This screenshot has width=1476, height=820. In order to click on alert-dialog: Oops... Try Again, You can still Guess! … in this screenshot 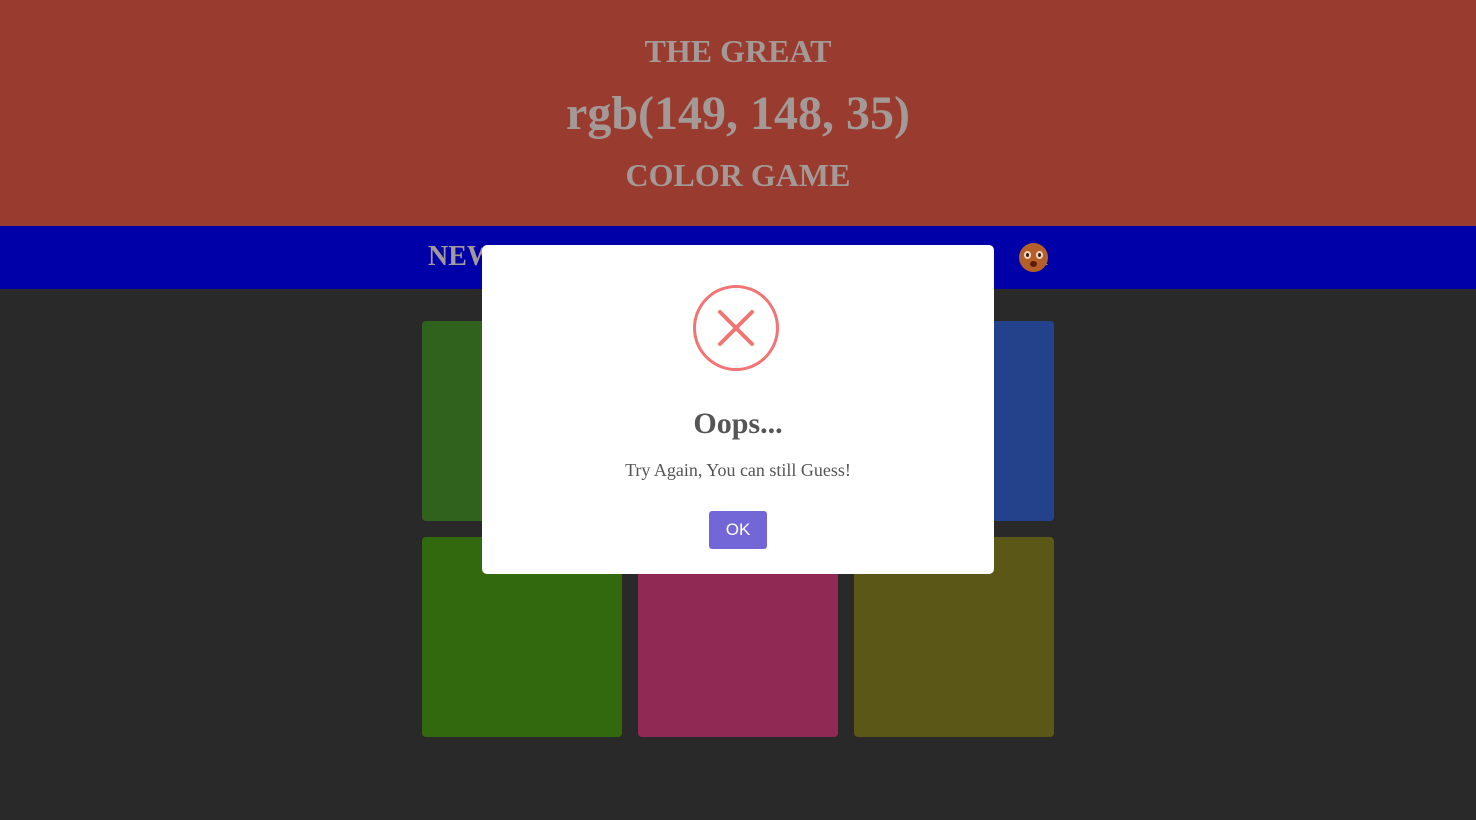, I will do `click(738, 409)`.